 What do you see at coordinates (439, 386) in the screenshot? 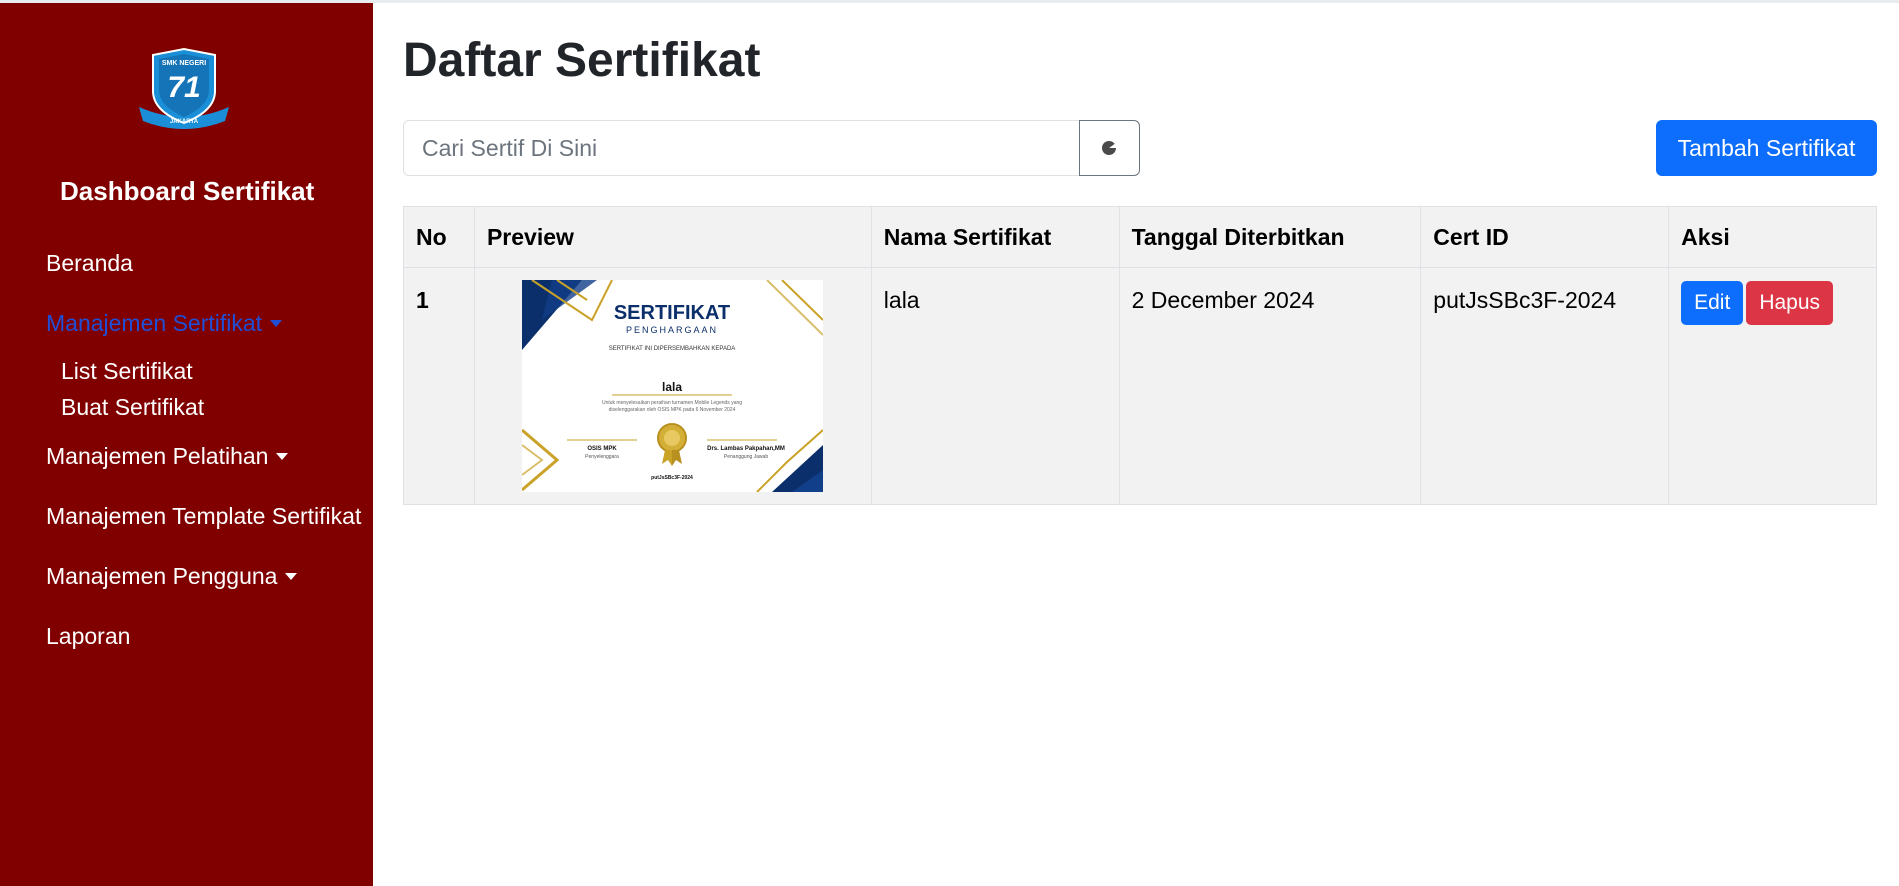
I see `cell-no: 1` at bounding box center [439, 386].